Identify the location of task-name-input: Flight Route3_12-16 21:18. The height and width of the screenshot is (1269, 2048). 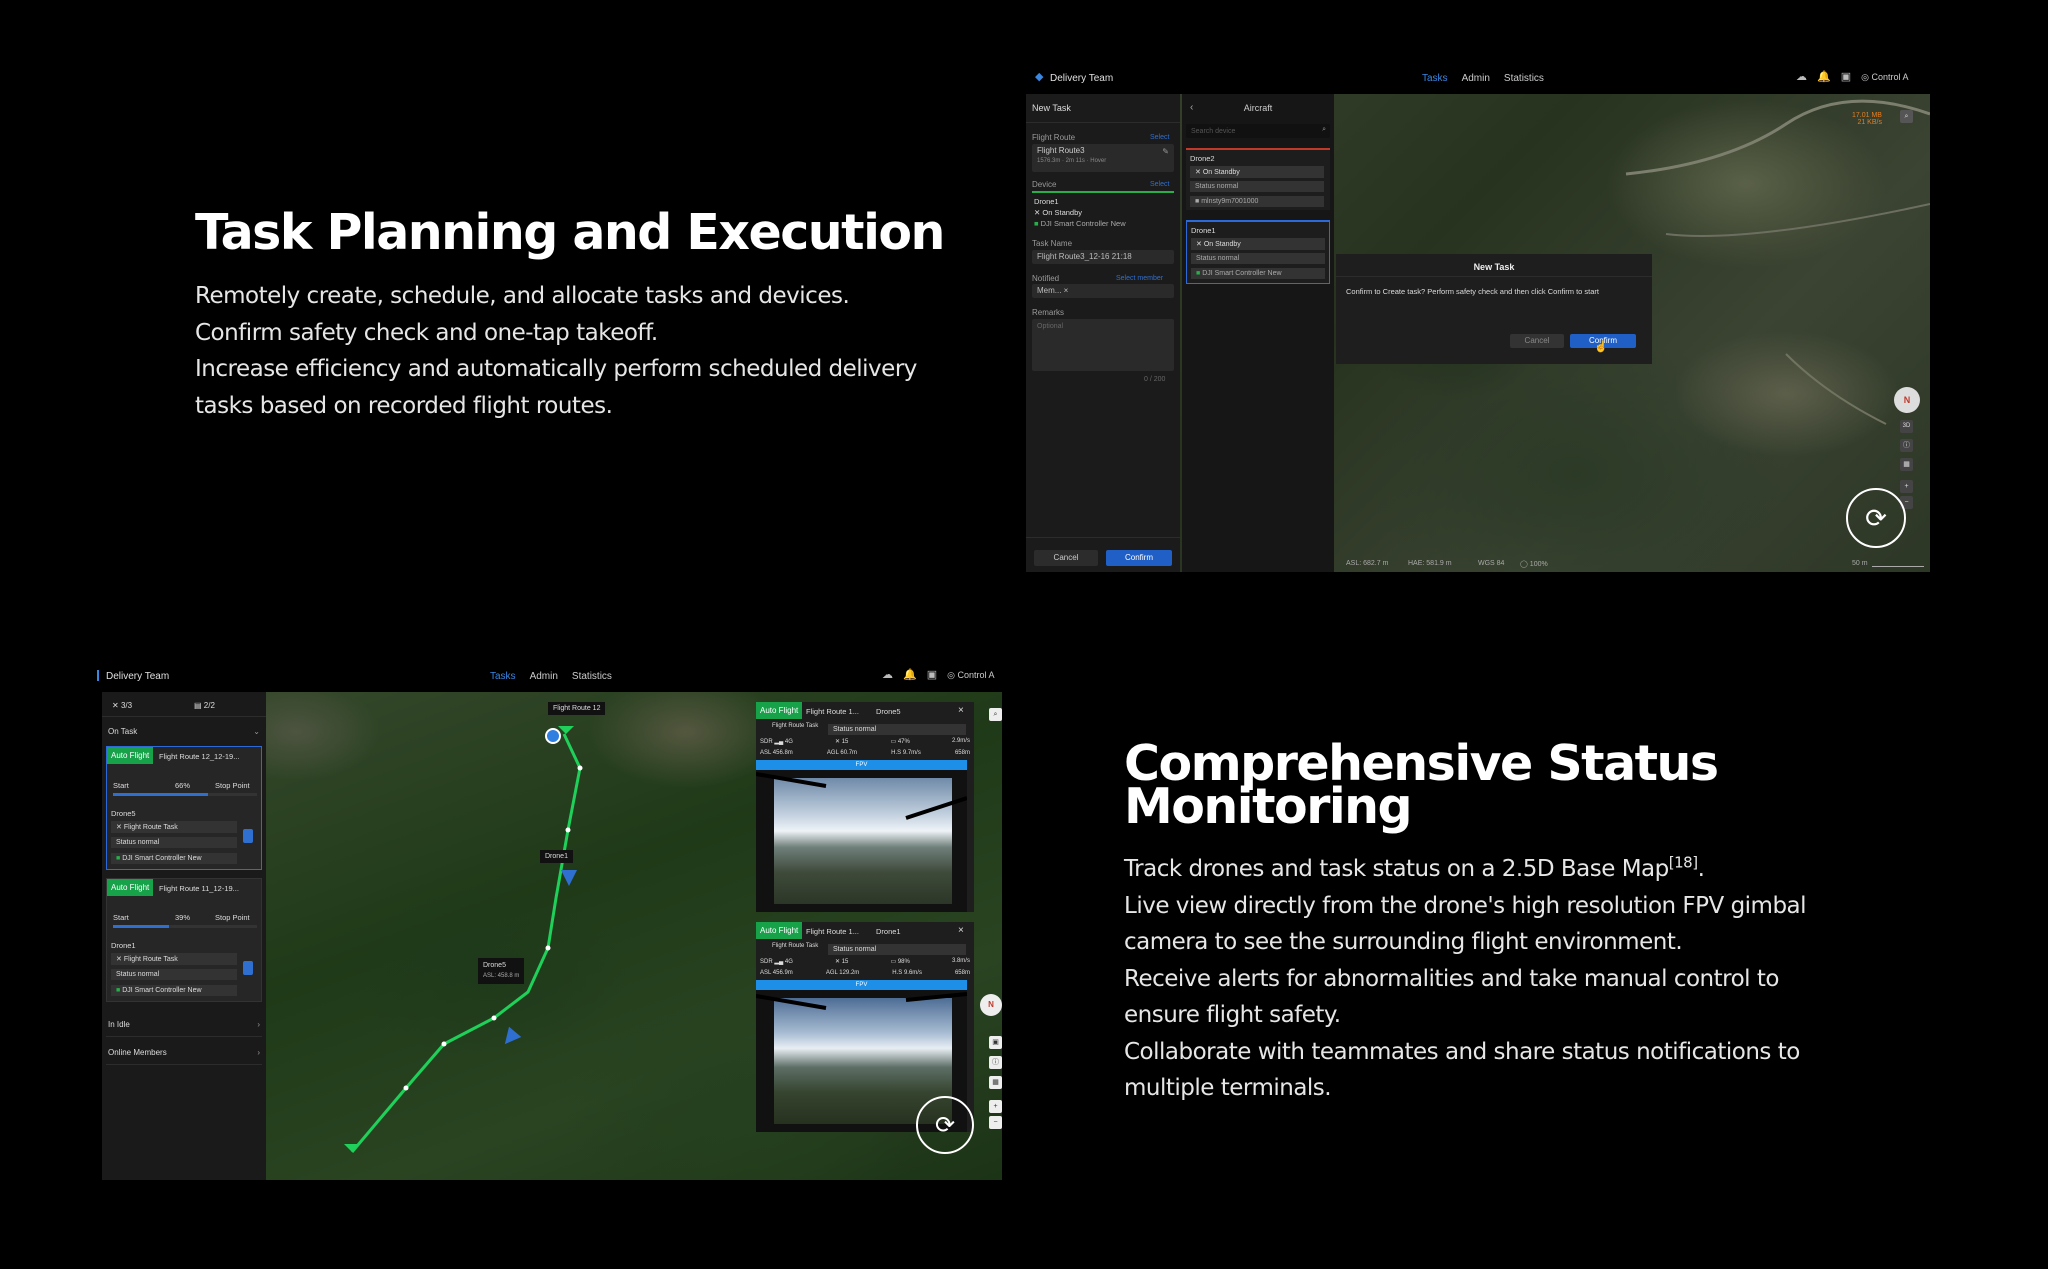
(1103, 257).